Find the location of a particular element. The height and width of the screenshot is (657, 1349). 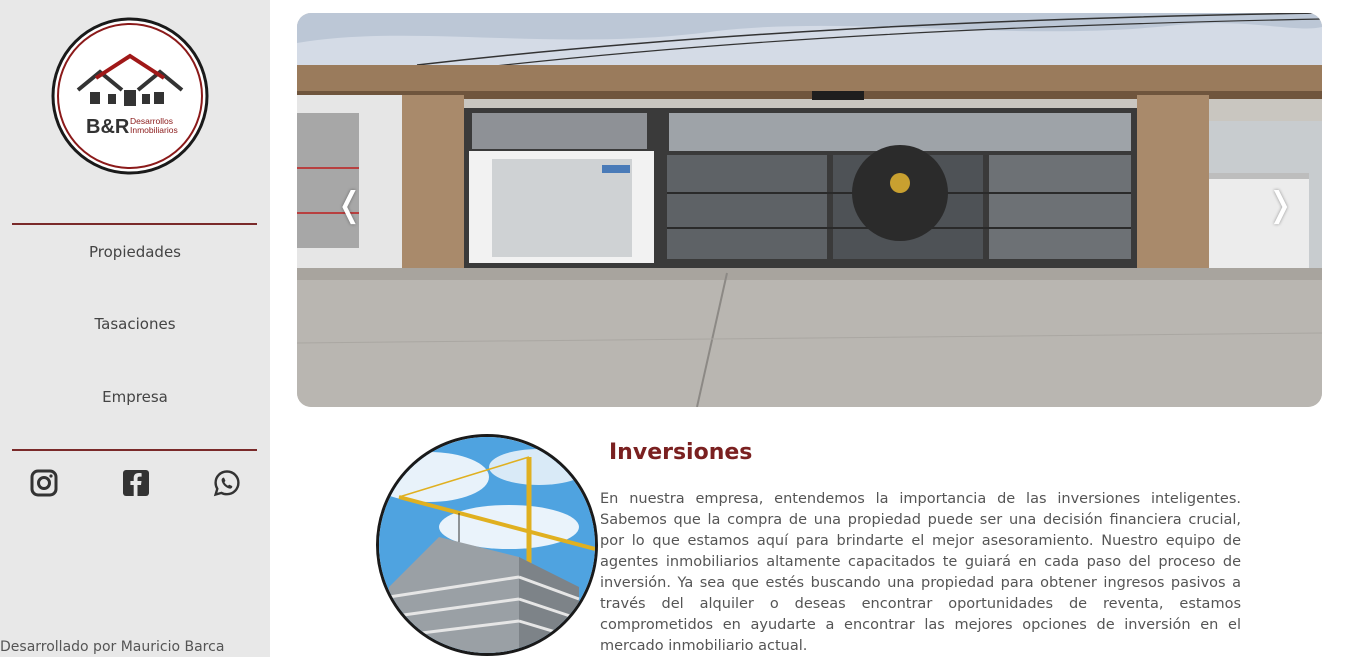

section-title: Inversiones is located at coordinates (681, 452).